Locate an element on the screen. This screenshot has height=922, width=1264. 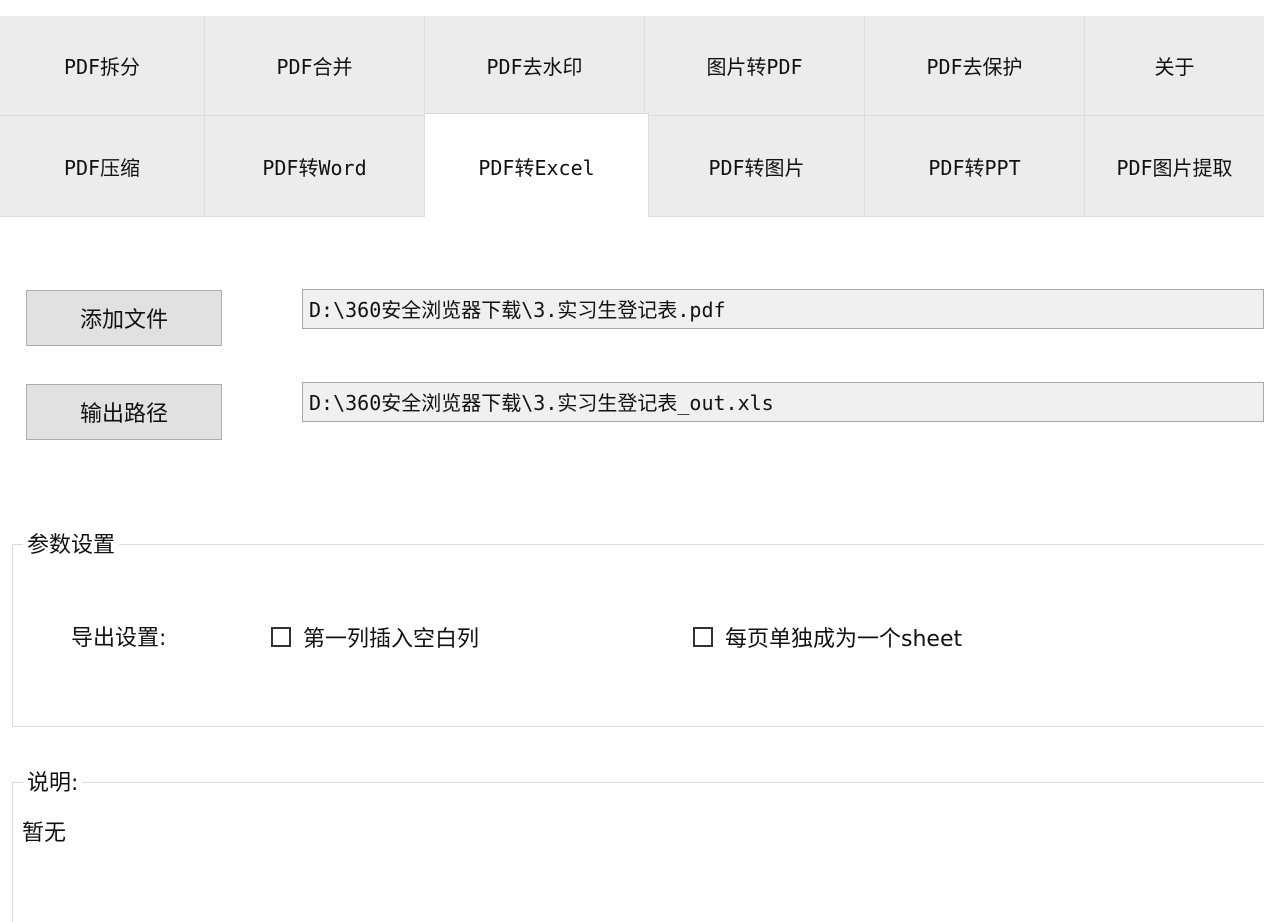
tab-label: PDF转图片 is located at coordinates (756, 167).